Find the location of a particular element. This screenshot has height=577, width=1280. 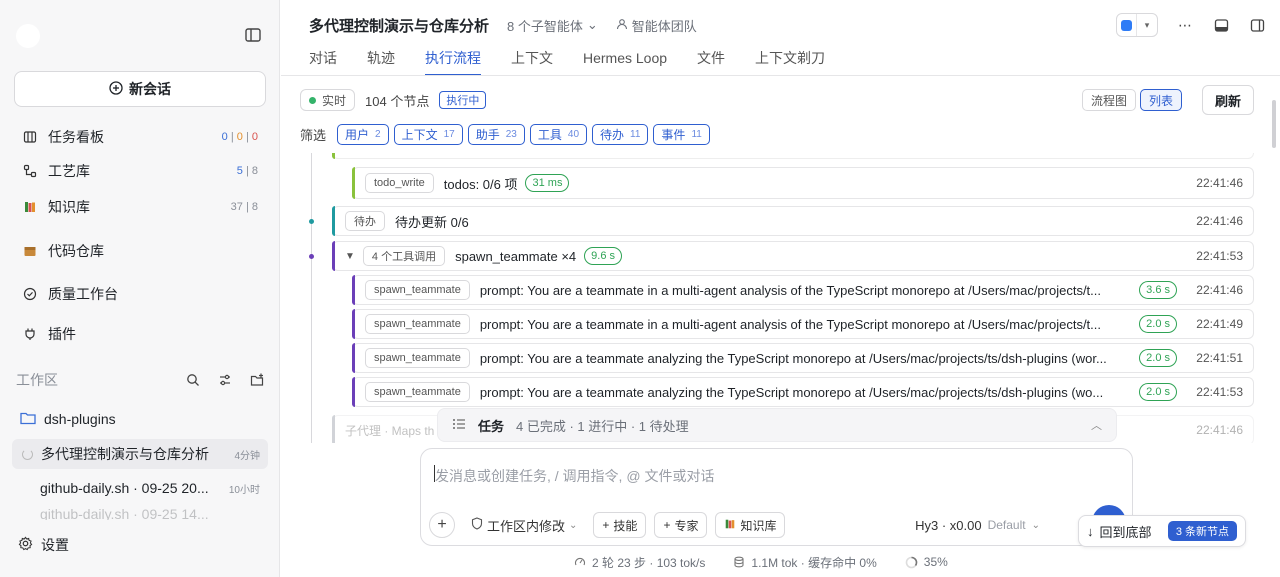

filter-chip-todo: 待办 11 is located at coordinates (620, 134).